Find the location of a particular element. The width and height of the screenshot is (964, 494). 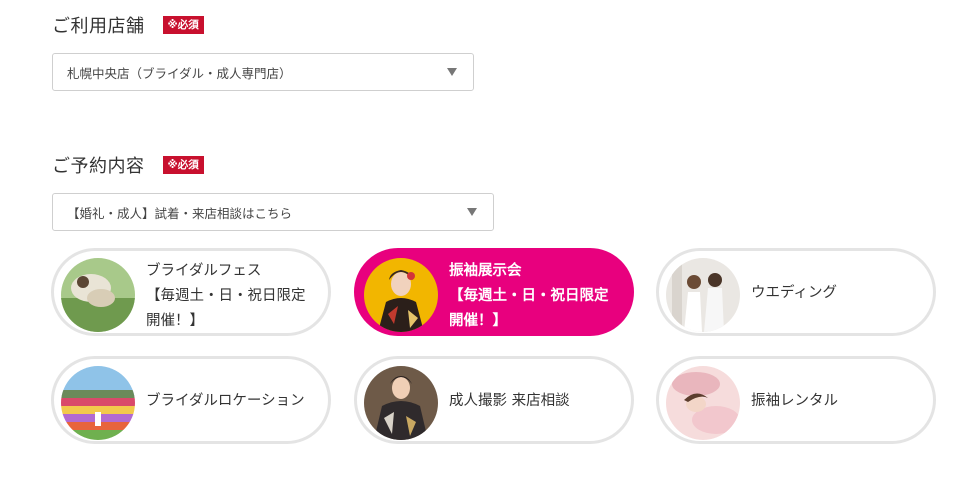

option-card-wedding: ウエディング is located at coordinates (796, 292).